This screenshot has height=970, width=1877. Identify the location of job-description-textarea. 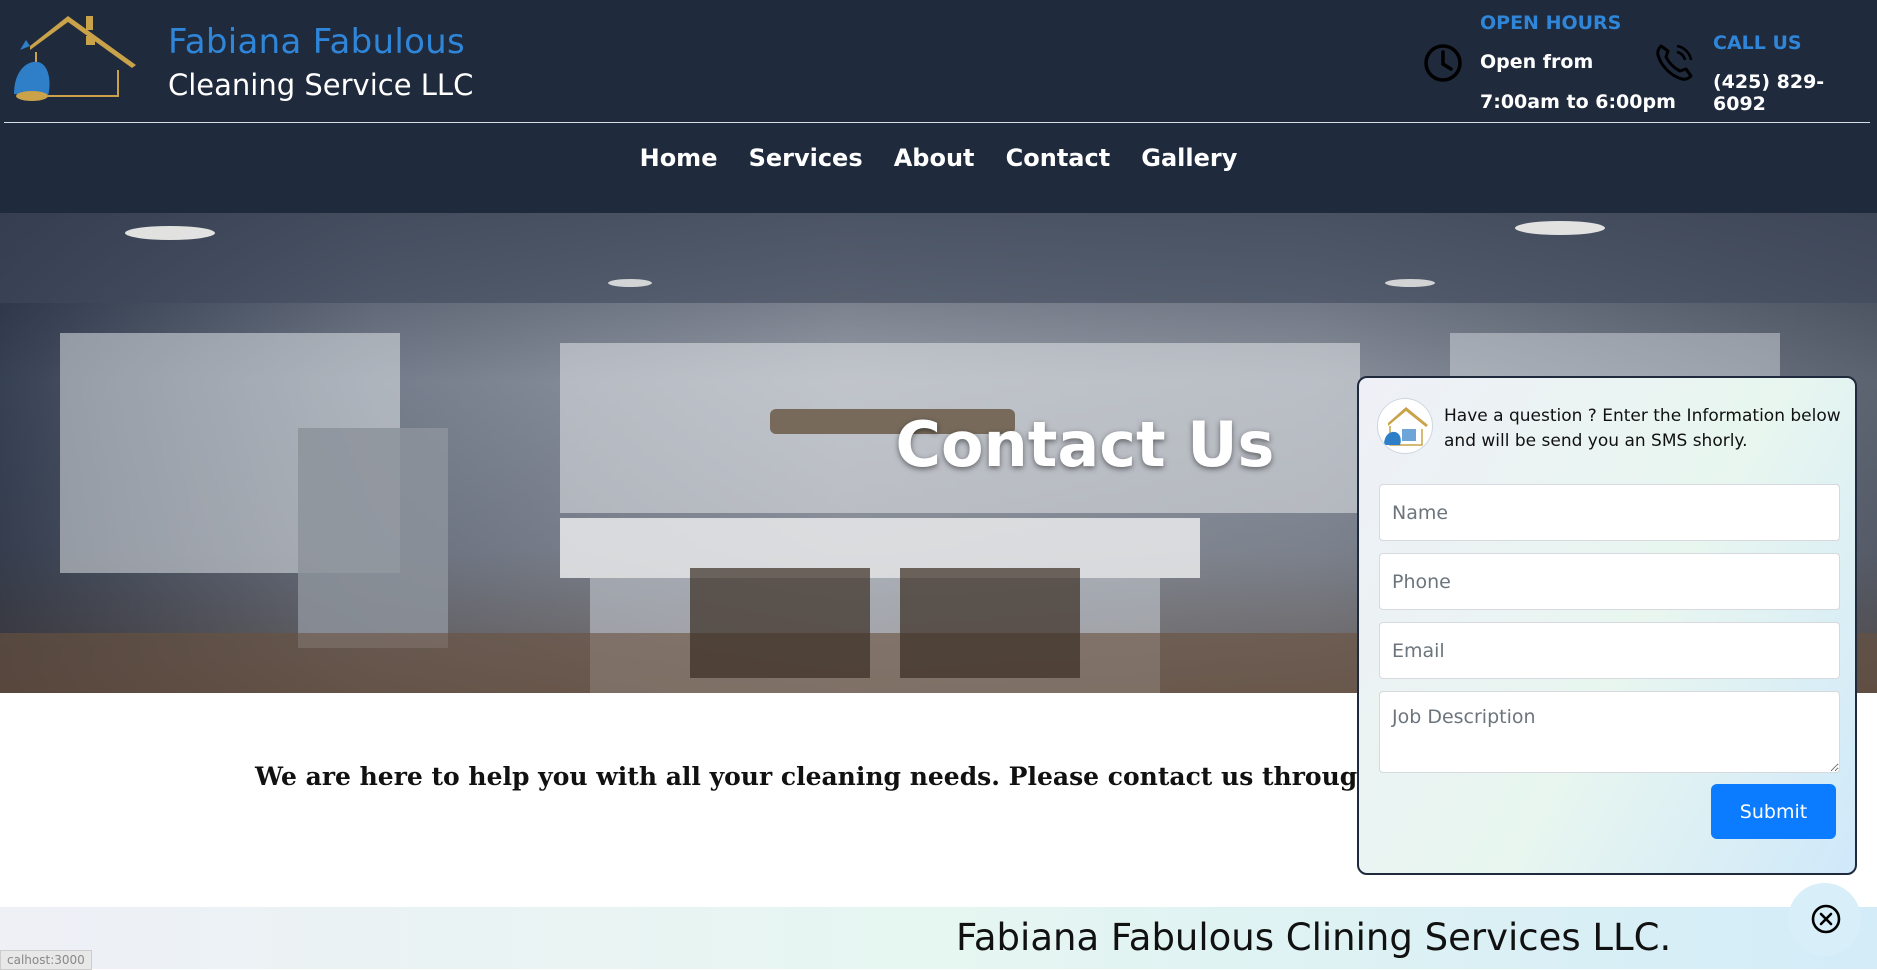
(1609, 732).